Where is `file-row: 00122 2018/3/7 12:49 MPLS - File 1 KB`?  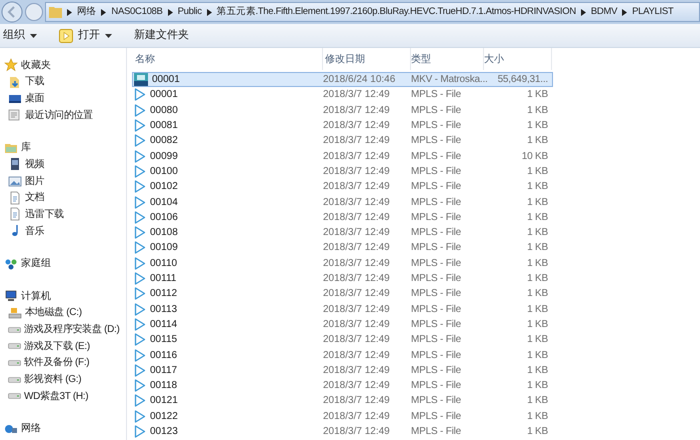 file-row: 00122 2018/3/7 12:49 MPLS - File 1 KB is located at coordinates (342, 416).